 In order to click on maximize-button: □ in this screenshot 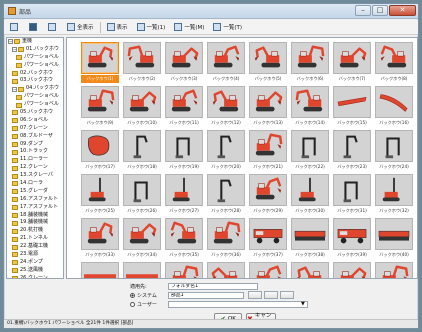, I will do `click(380, 10)`.